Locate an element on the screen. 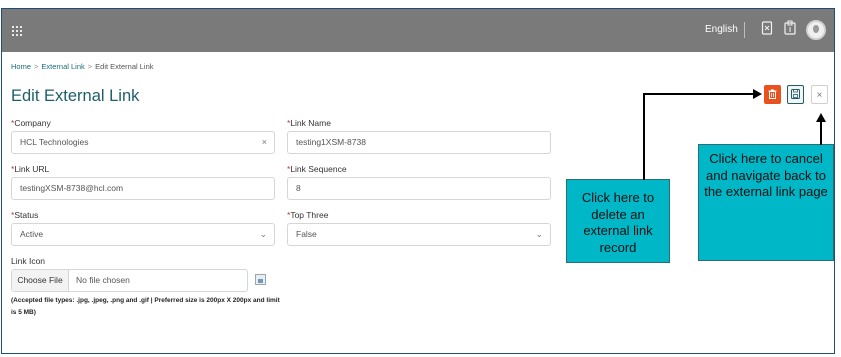 The width and height of the screenshot is (841, 357). cancel-button: × is located at coordinates (819, 94).